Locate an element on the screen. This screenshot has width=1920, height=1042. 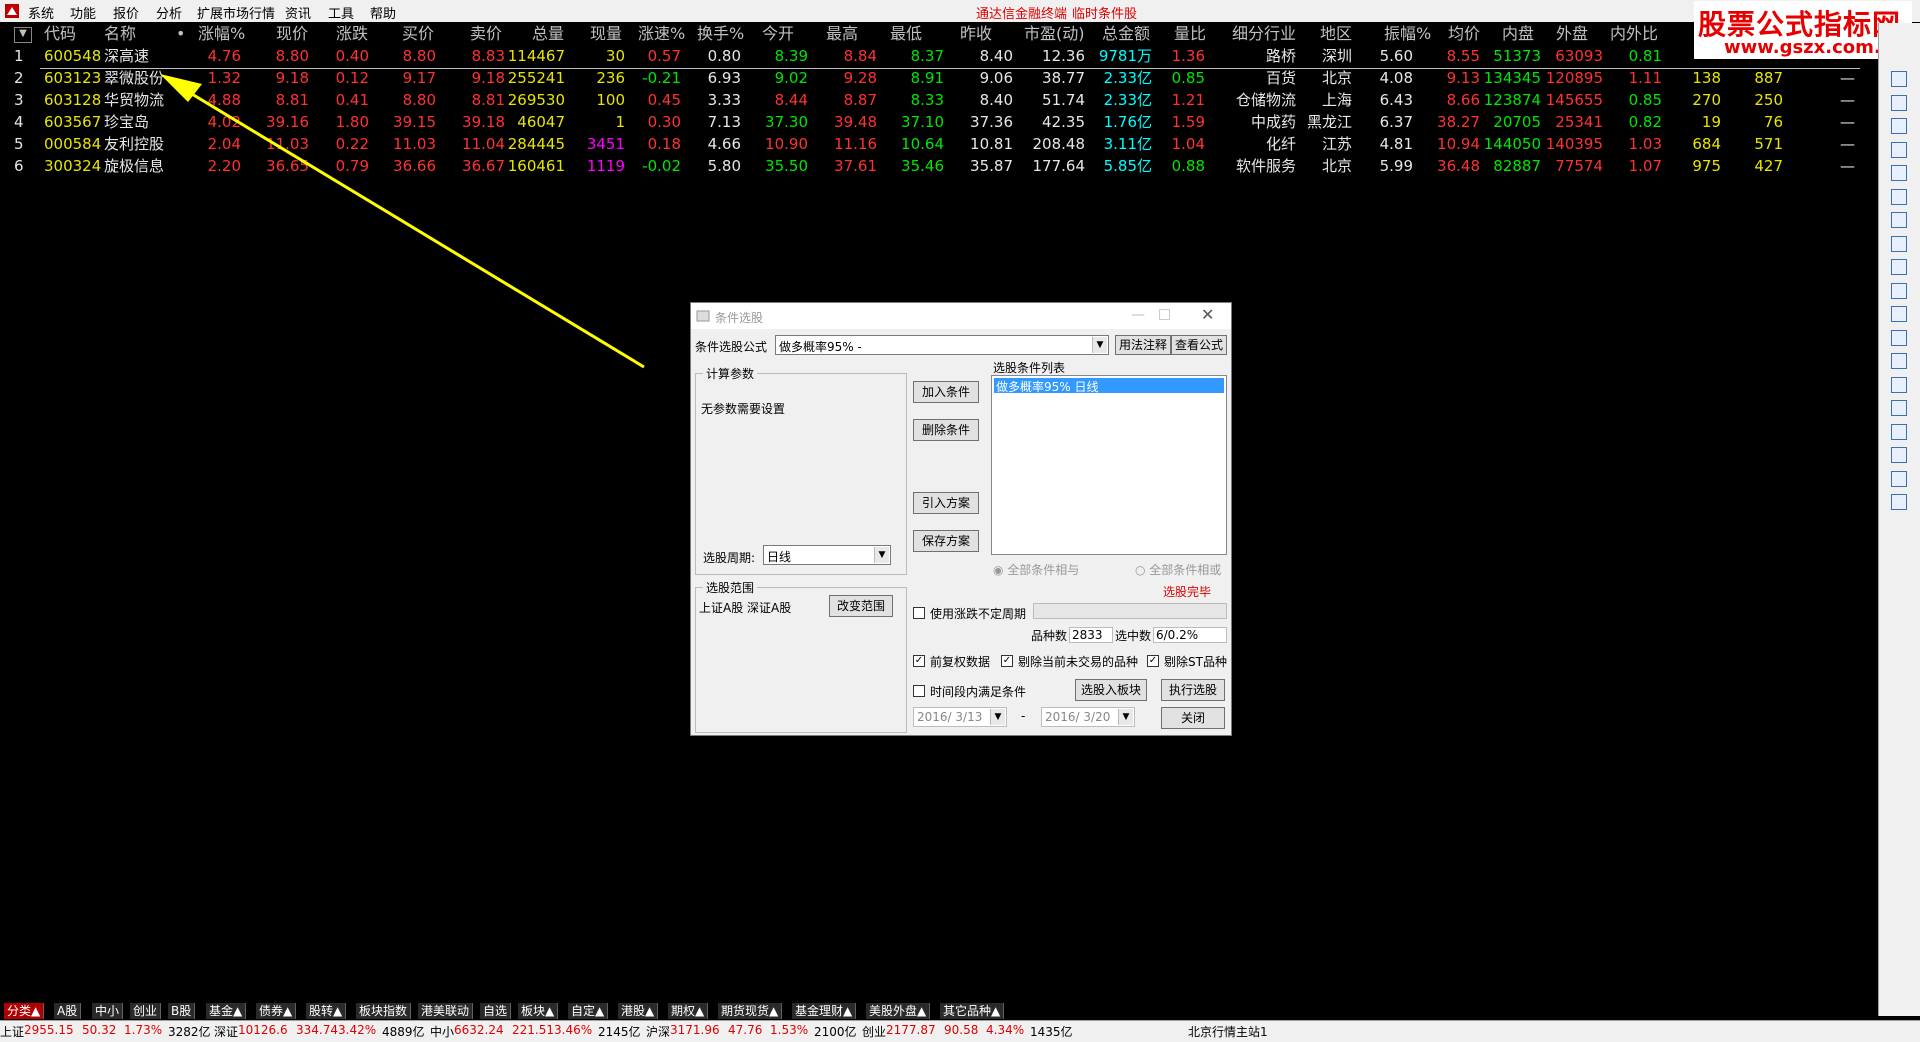
radio-or: ○ 全部条件相或 is located at coordinates (1178, 569).